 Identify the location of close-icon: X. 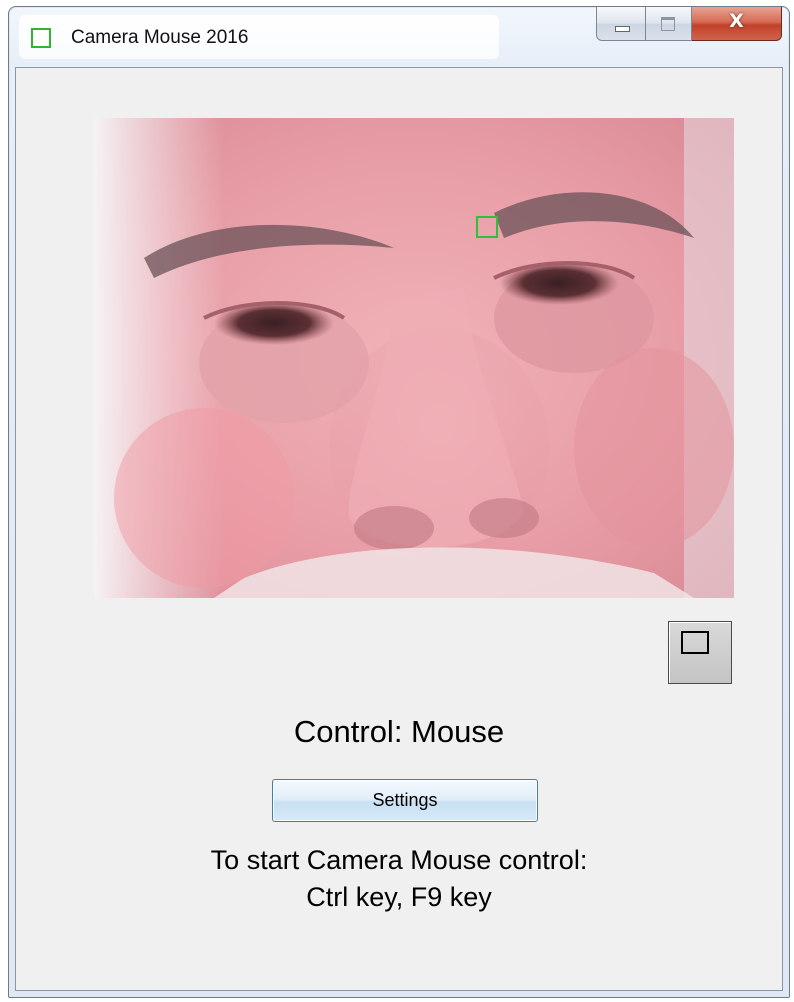
(736, 21).